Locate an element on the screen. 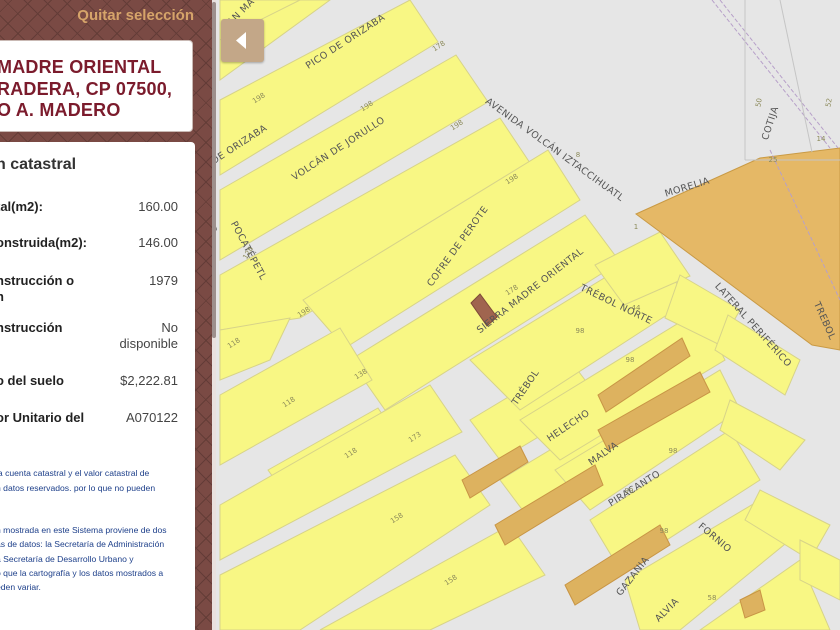  parcel-number: 50 is located at coordinates (758, 103).